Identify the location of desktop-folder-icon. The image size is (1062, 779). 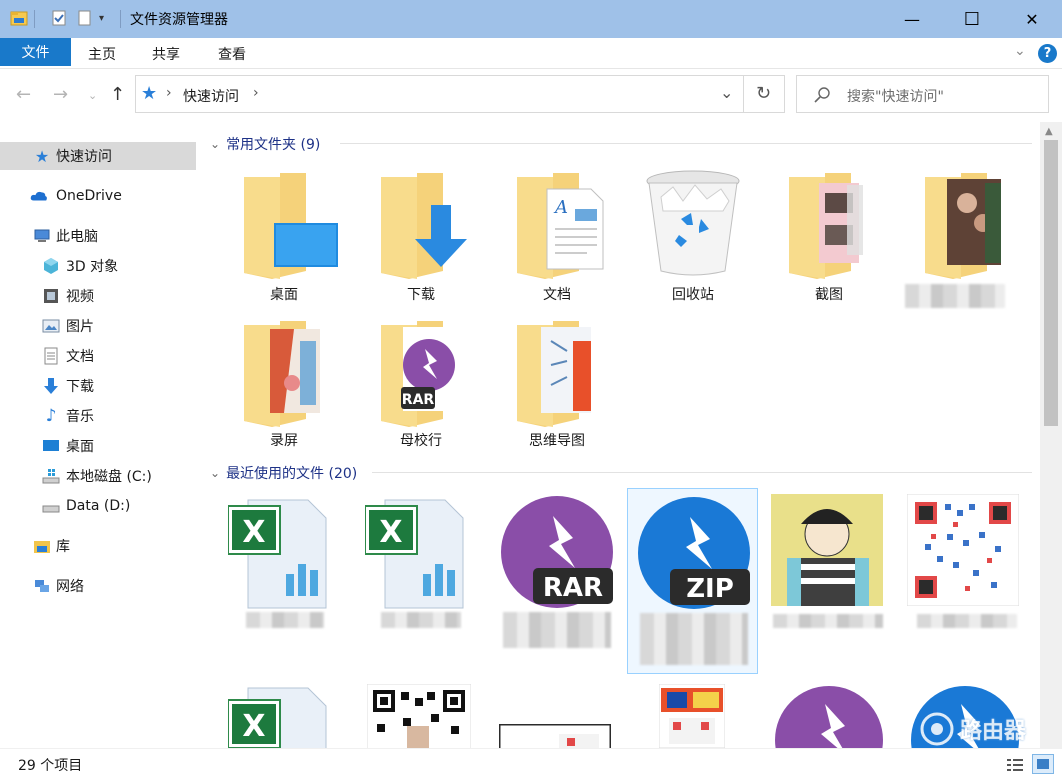
(291, 226).